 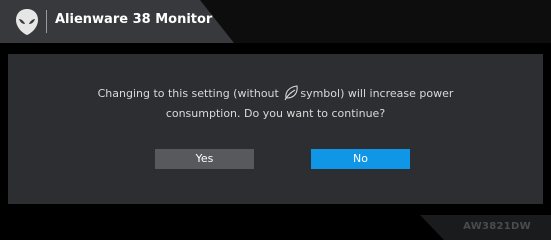 I want to click on no-button: No, so click(x=360, y=159).